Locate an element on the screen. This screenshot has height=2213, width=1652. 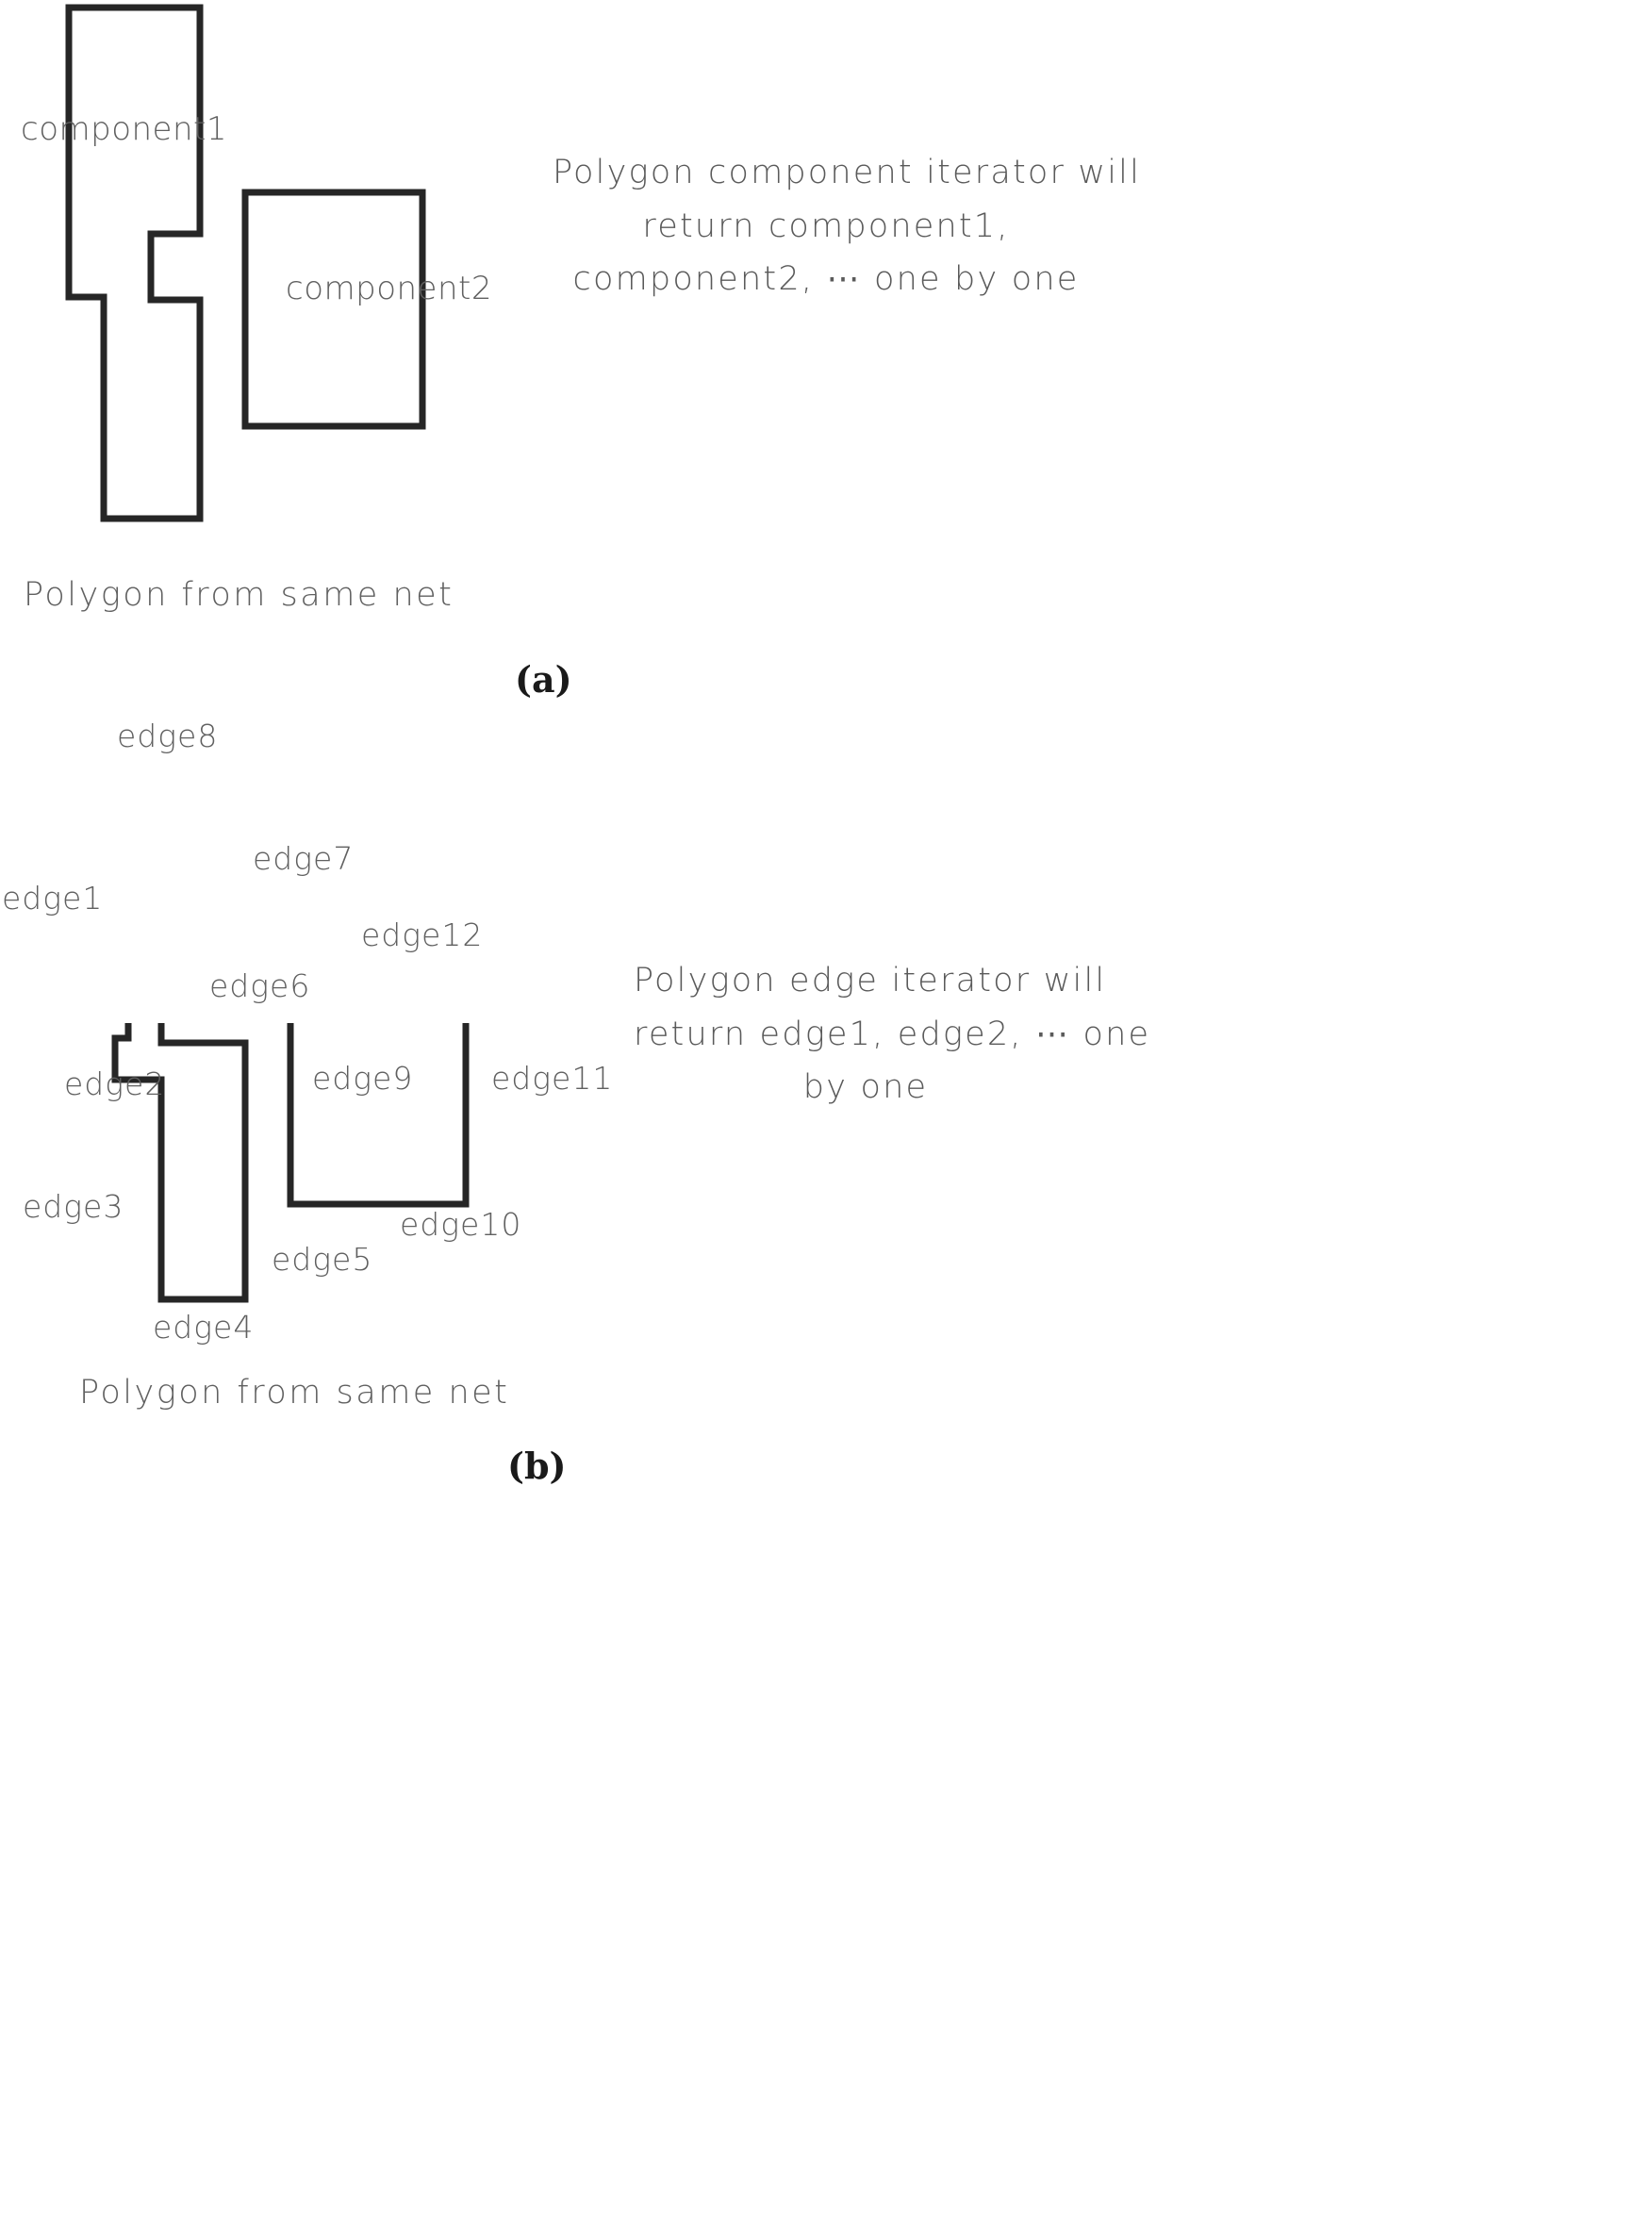
panel-a-desc-line-2: return component1, is located at coordinates (826, 225).